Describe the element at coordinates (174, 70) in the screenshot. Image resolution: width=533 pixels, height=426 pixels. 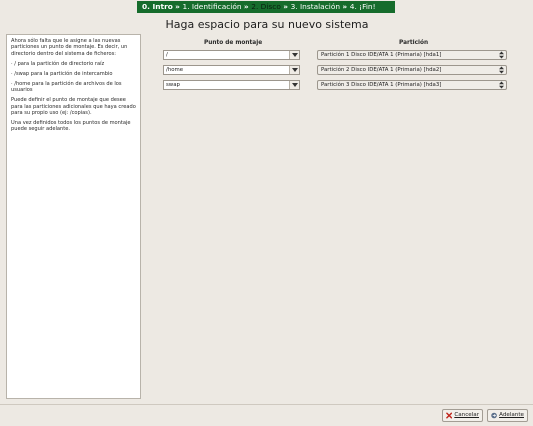
I see `mount-point-value: /home` at that location.